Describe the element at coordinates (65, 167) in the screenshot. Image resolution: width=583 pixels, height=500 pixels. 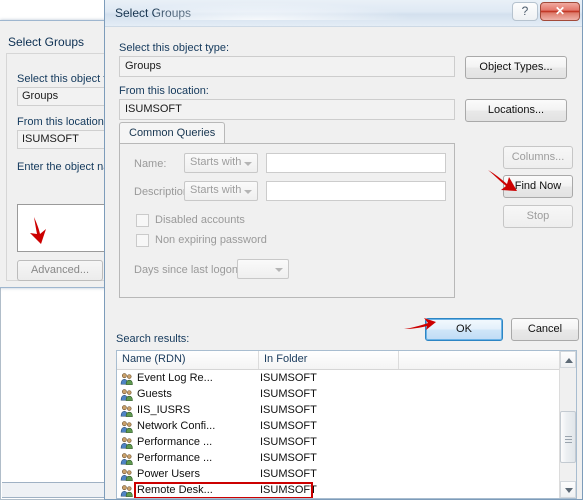
I see `background-object-names-label: Enter the object nar` at that location.